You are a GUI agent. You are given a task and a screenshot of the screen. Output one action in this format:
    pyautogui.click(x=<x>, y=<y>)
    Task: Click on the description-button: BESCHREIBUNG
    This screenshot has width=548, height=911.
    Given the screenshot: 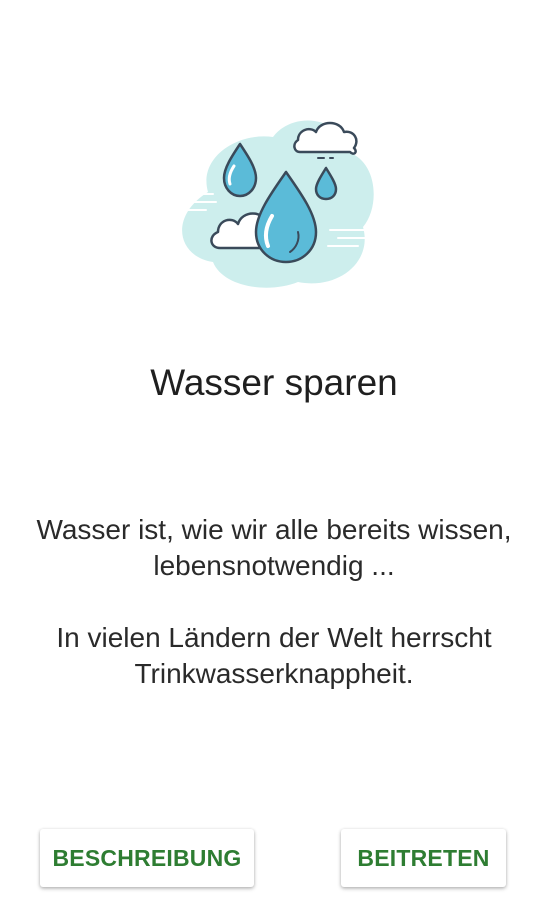 What is the action you would take?
    pyautogui.click(x=147, y=858)
    